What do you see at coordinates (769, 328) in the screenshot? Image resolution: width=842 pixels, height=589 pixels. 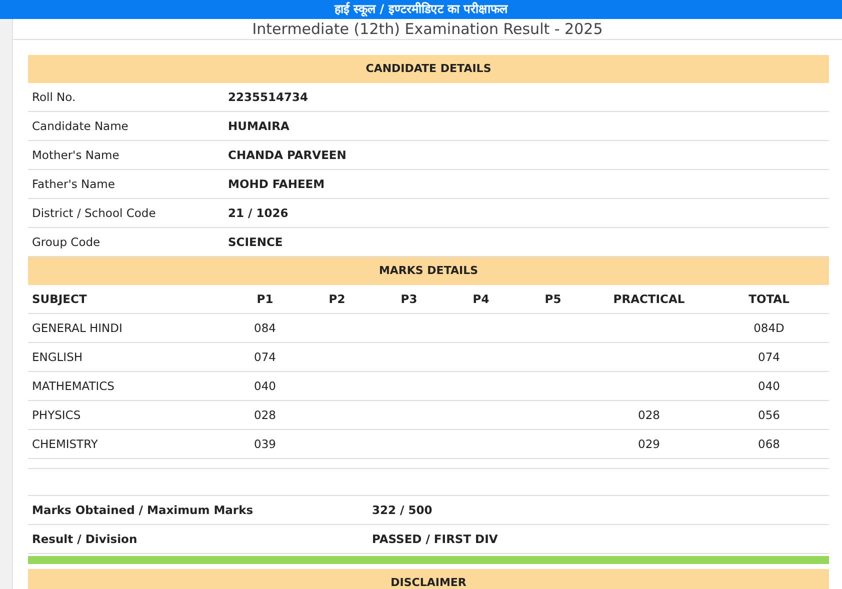 I see `table-cell-text: 084D` at bounding box center [769, 328].